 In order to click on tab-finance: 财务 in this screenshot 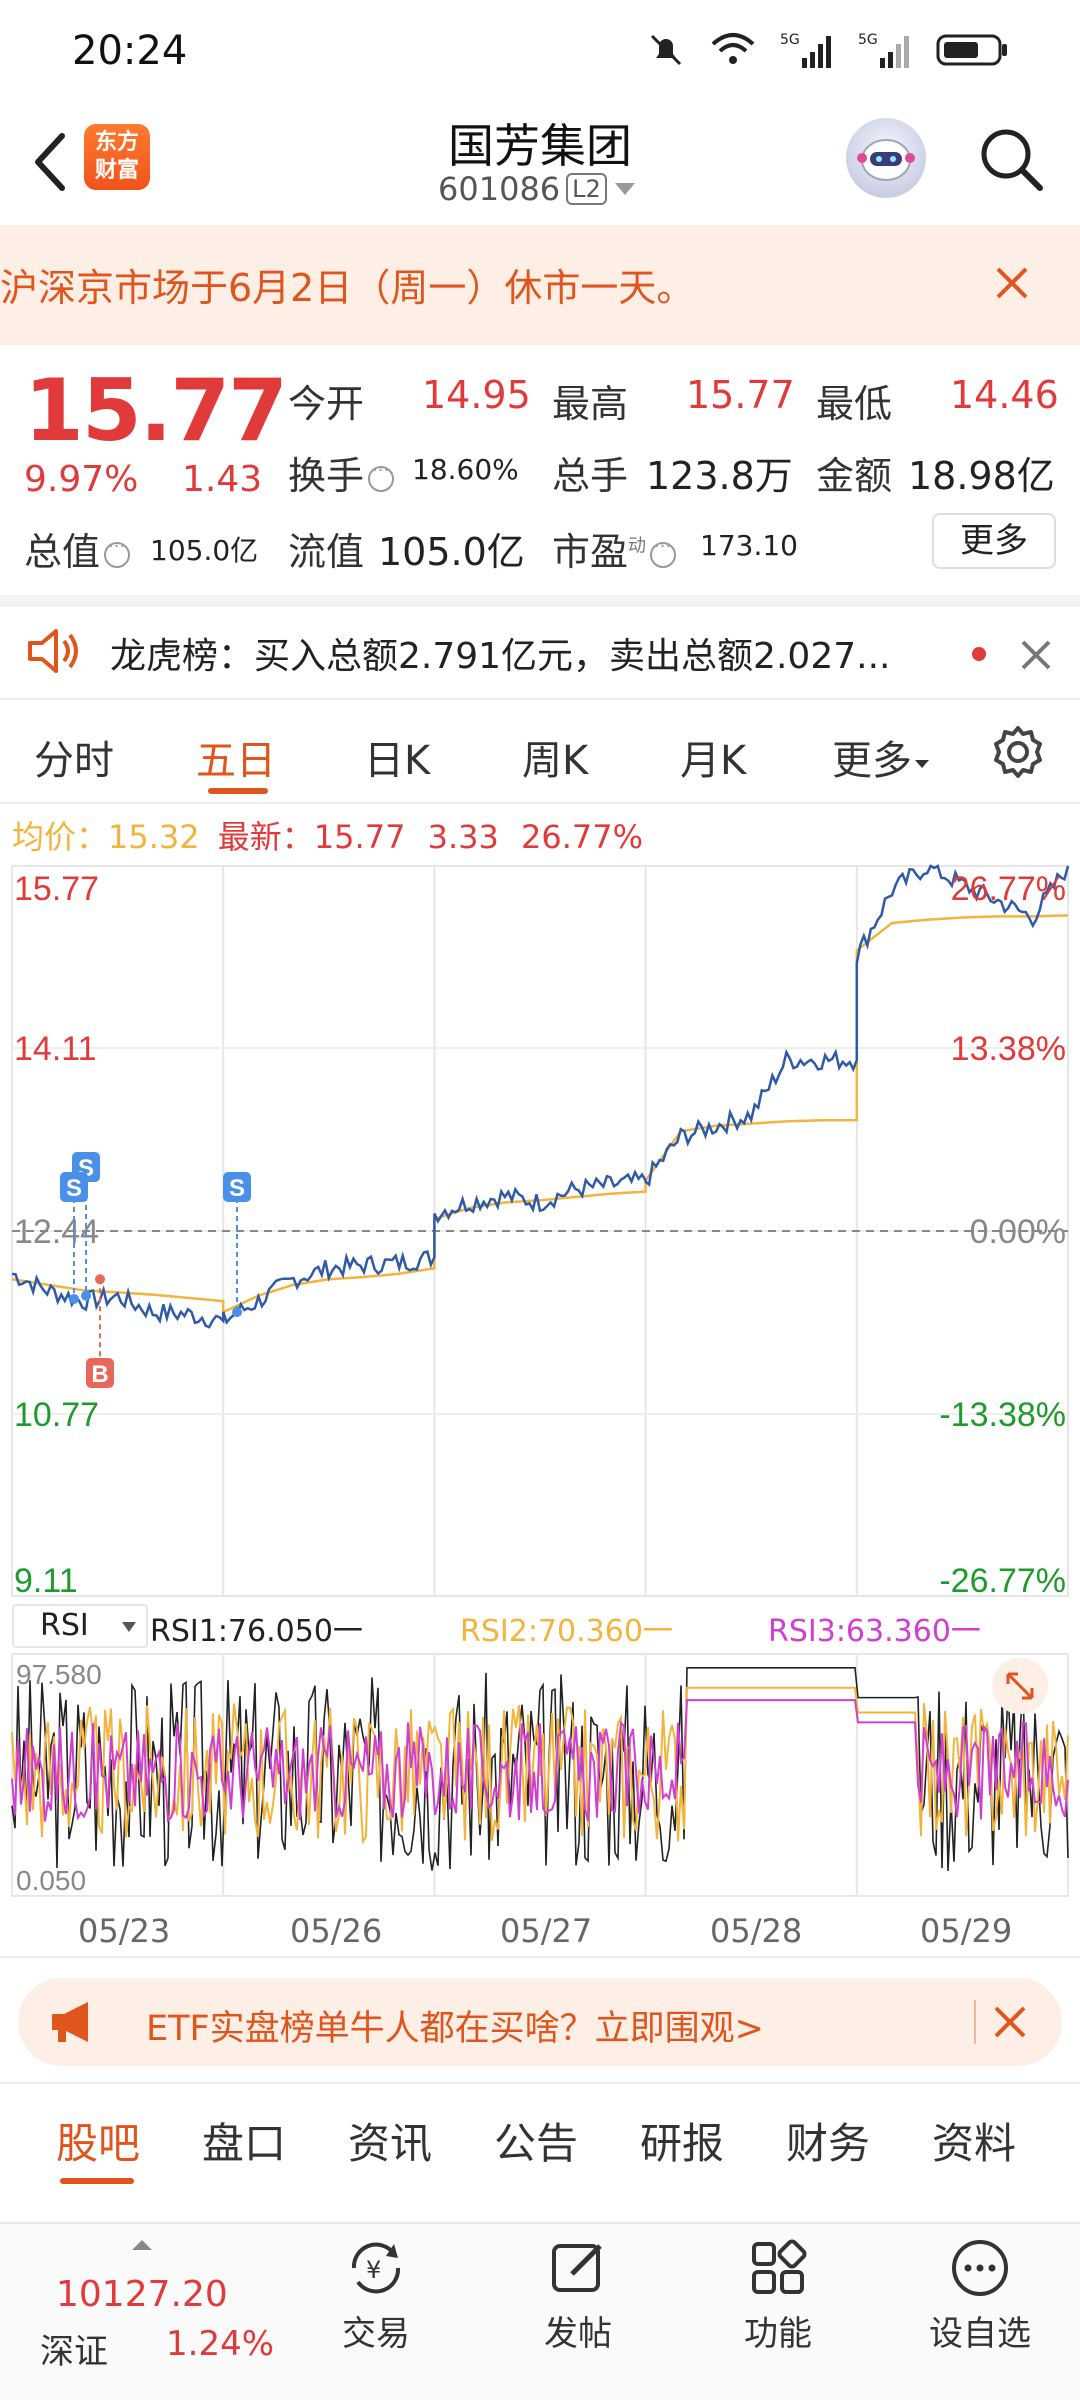, I will do `click(828, 2140)`.